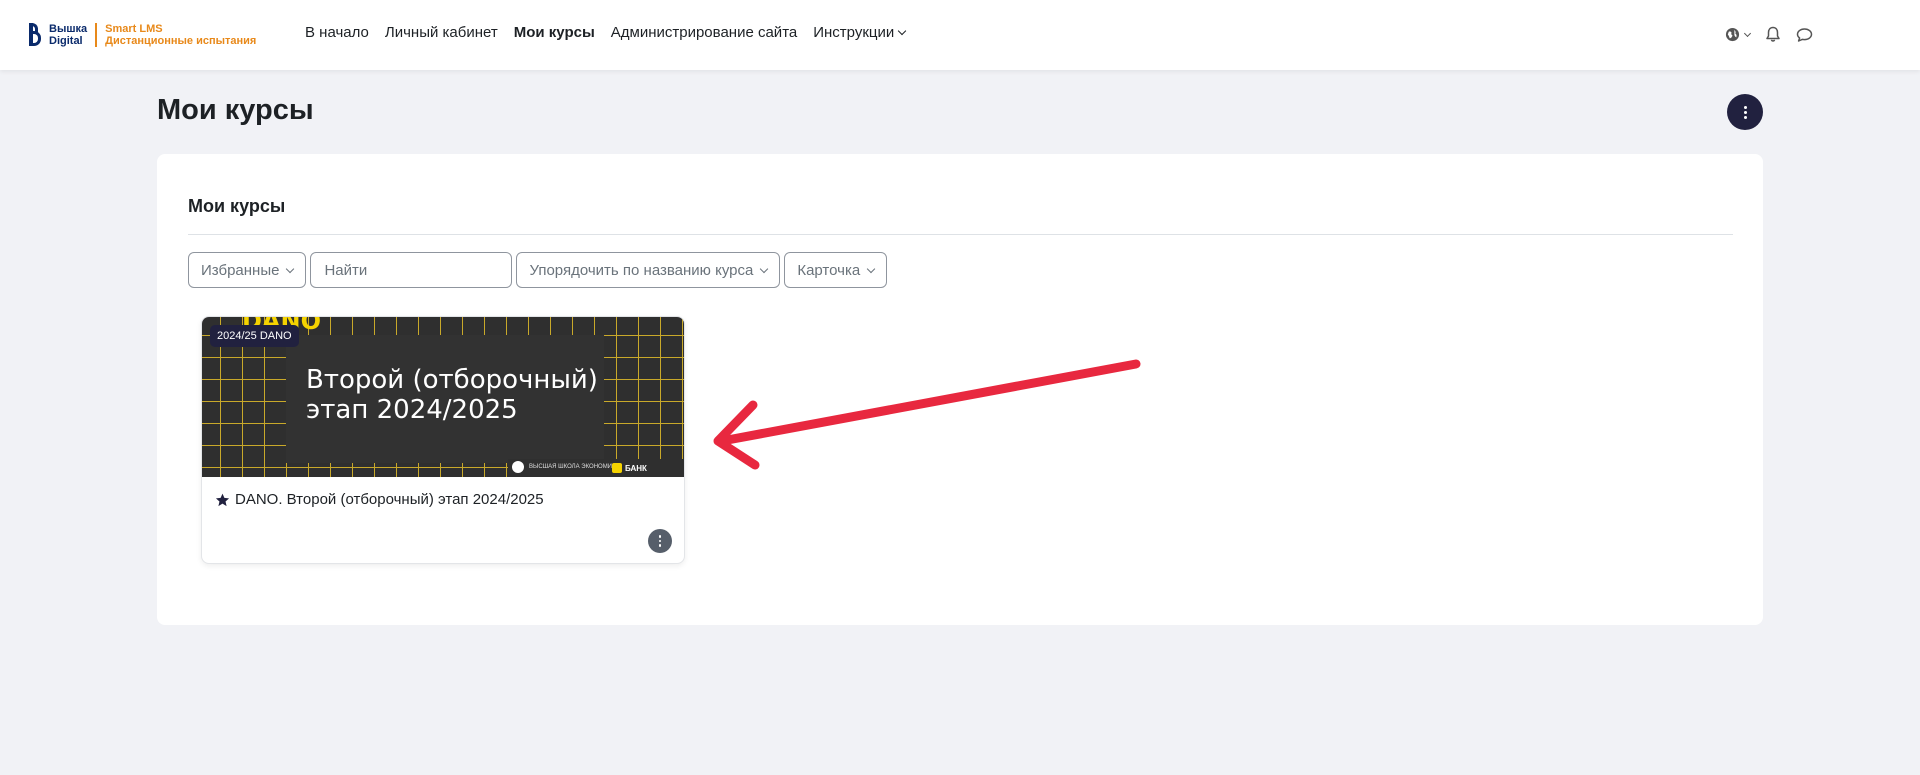 The height and width of the screenshot is (775, 1920). I want to click on product-name: Smart LMS Дистанционные испытания, so click(180, 35).